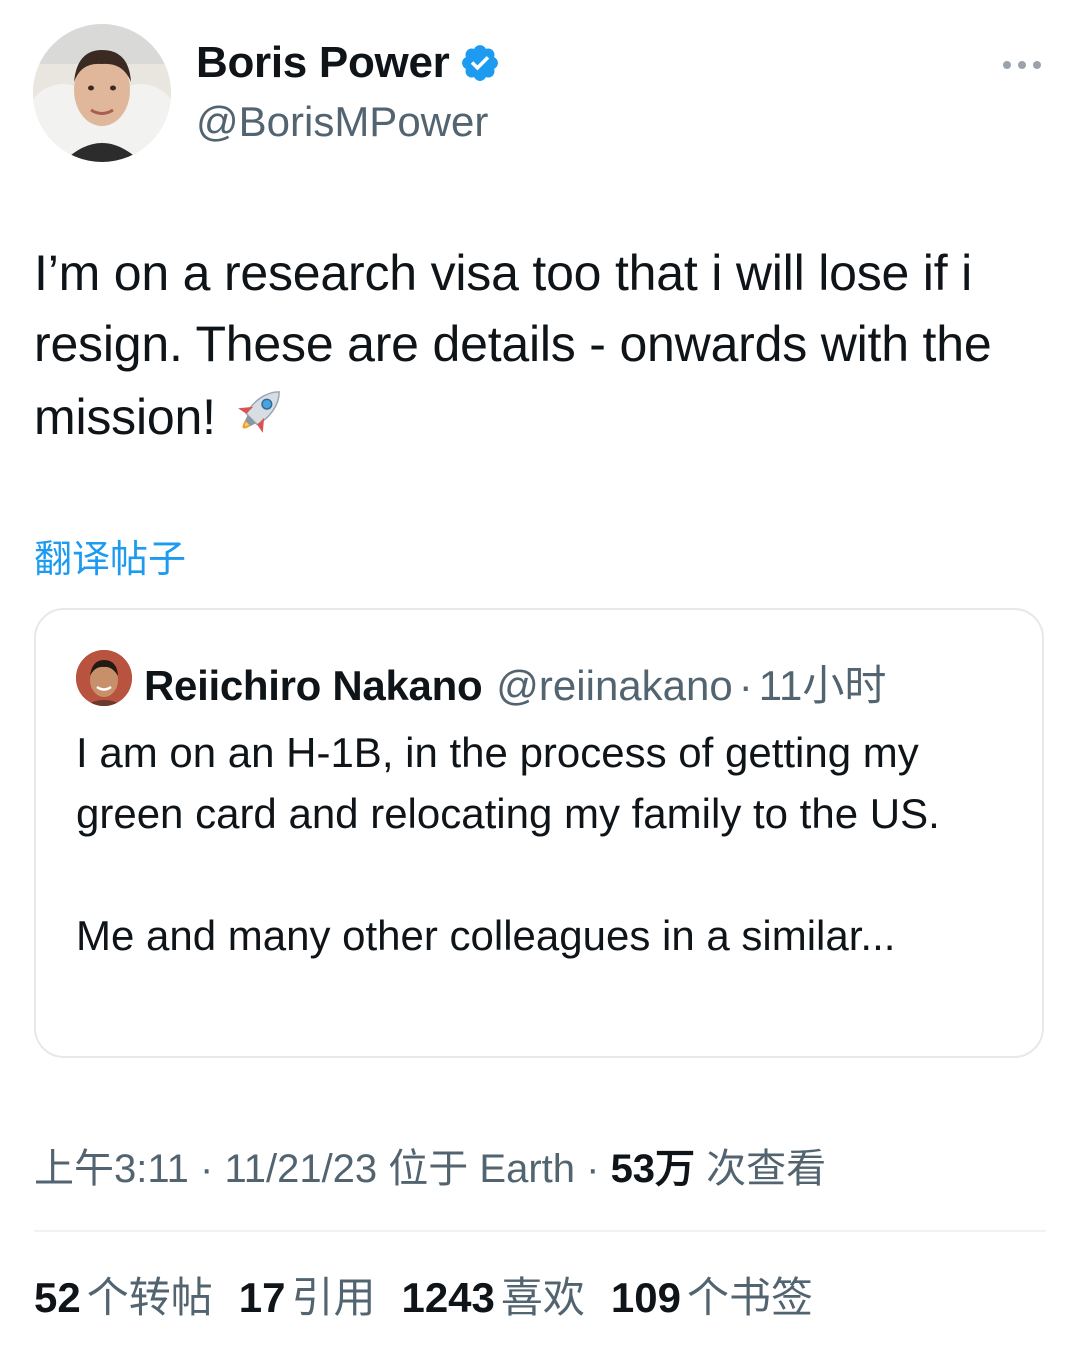  Describe the element at coordinates (104, 678) in the screenshot. I see `quote-author-avatar` at that location.